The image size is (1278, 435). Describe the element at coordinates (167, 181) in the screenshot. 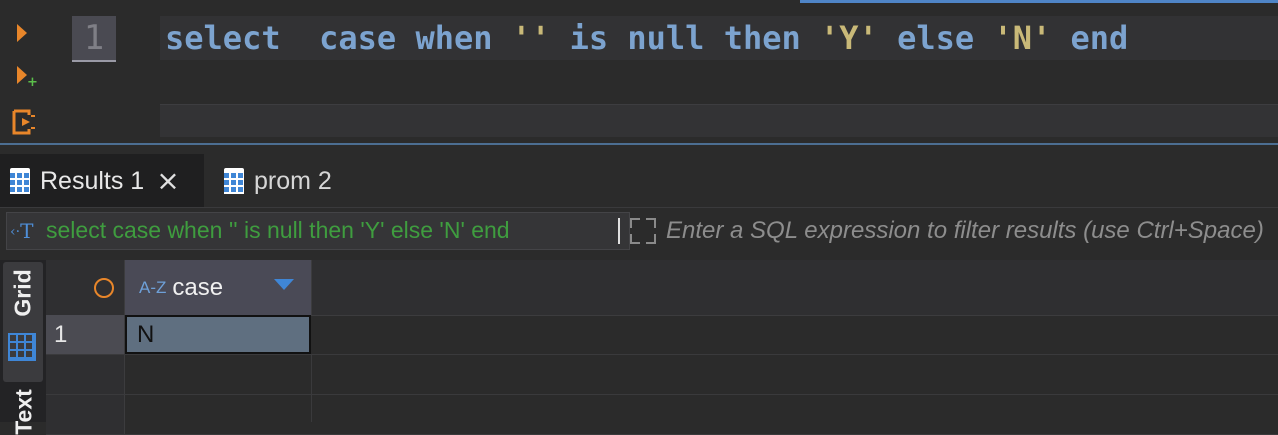

I see `close-icon: ×` at that location.